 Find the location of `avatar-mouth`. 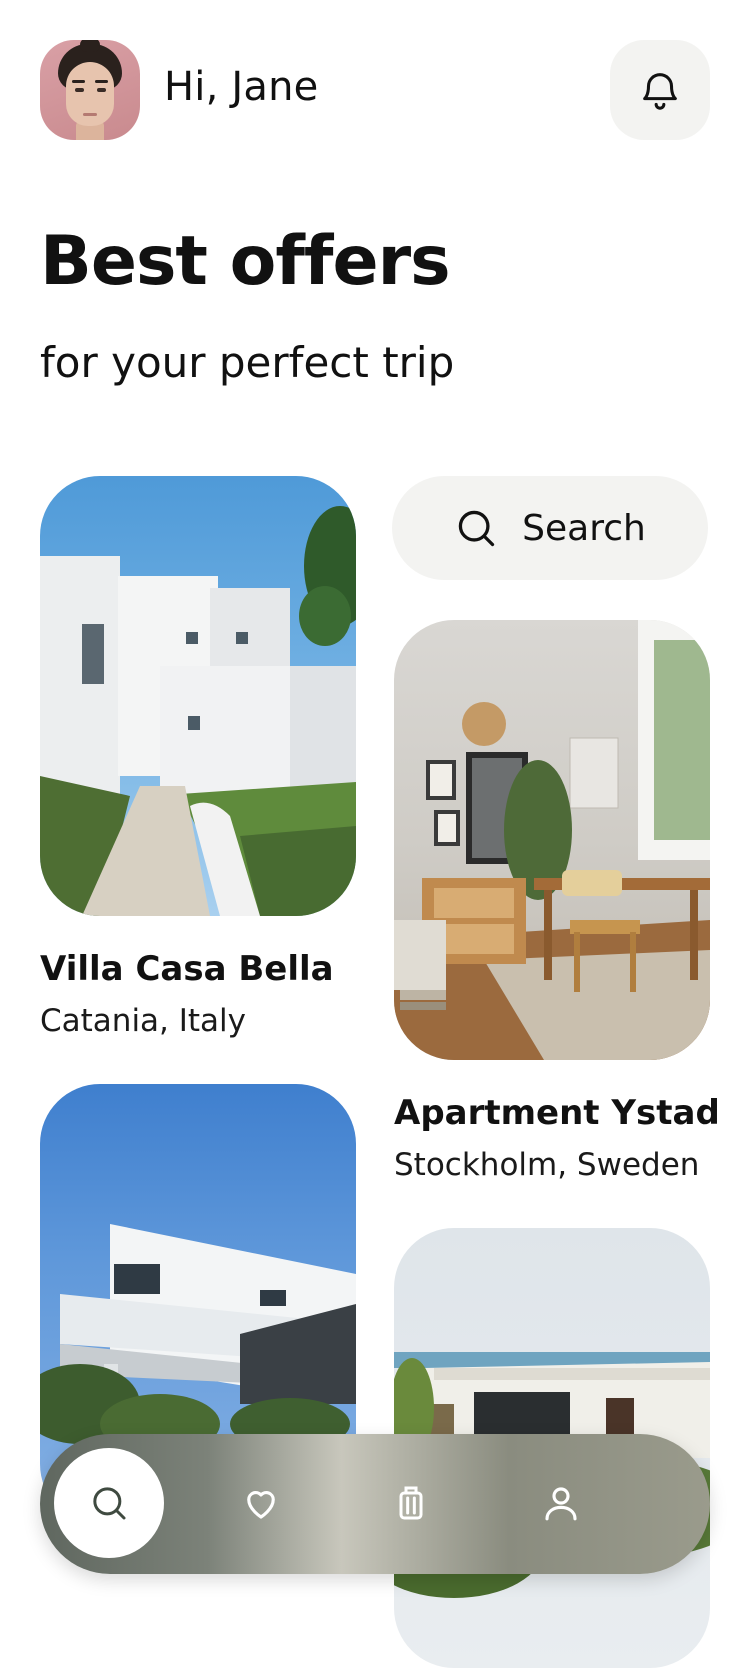

avatar-mouth is located at coordinates (90, 114).